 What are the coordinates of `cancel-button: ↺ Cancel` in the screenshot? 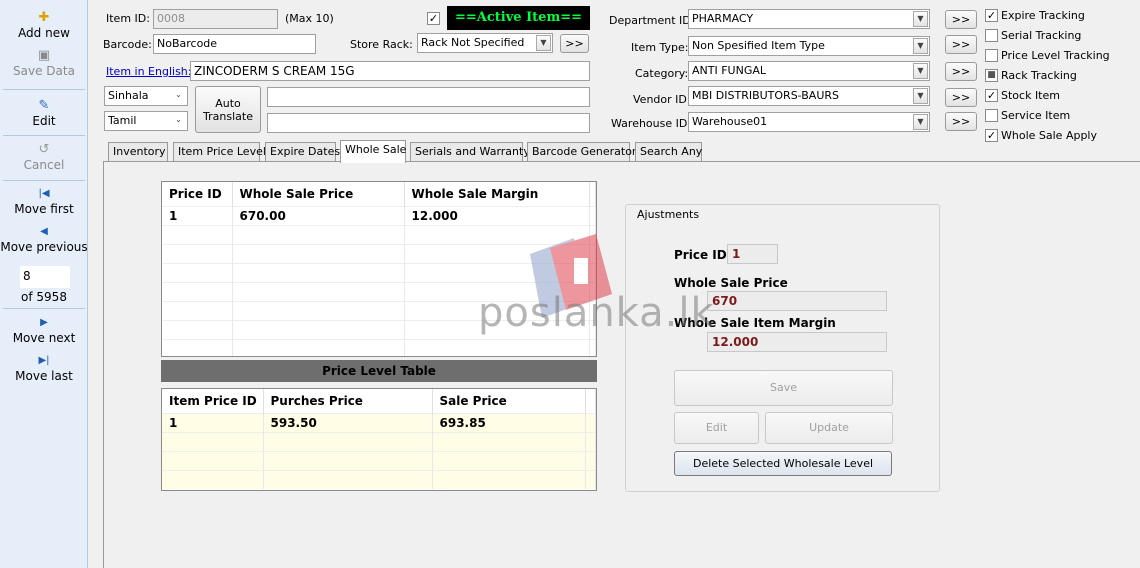 It's located at (44, 157).